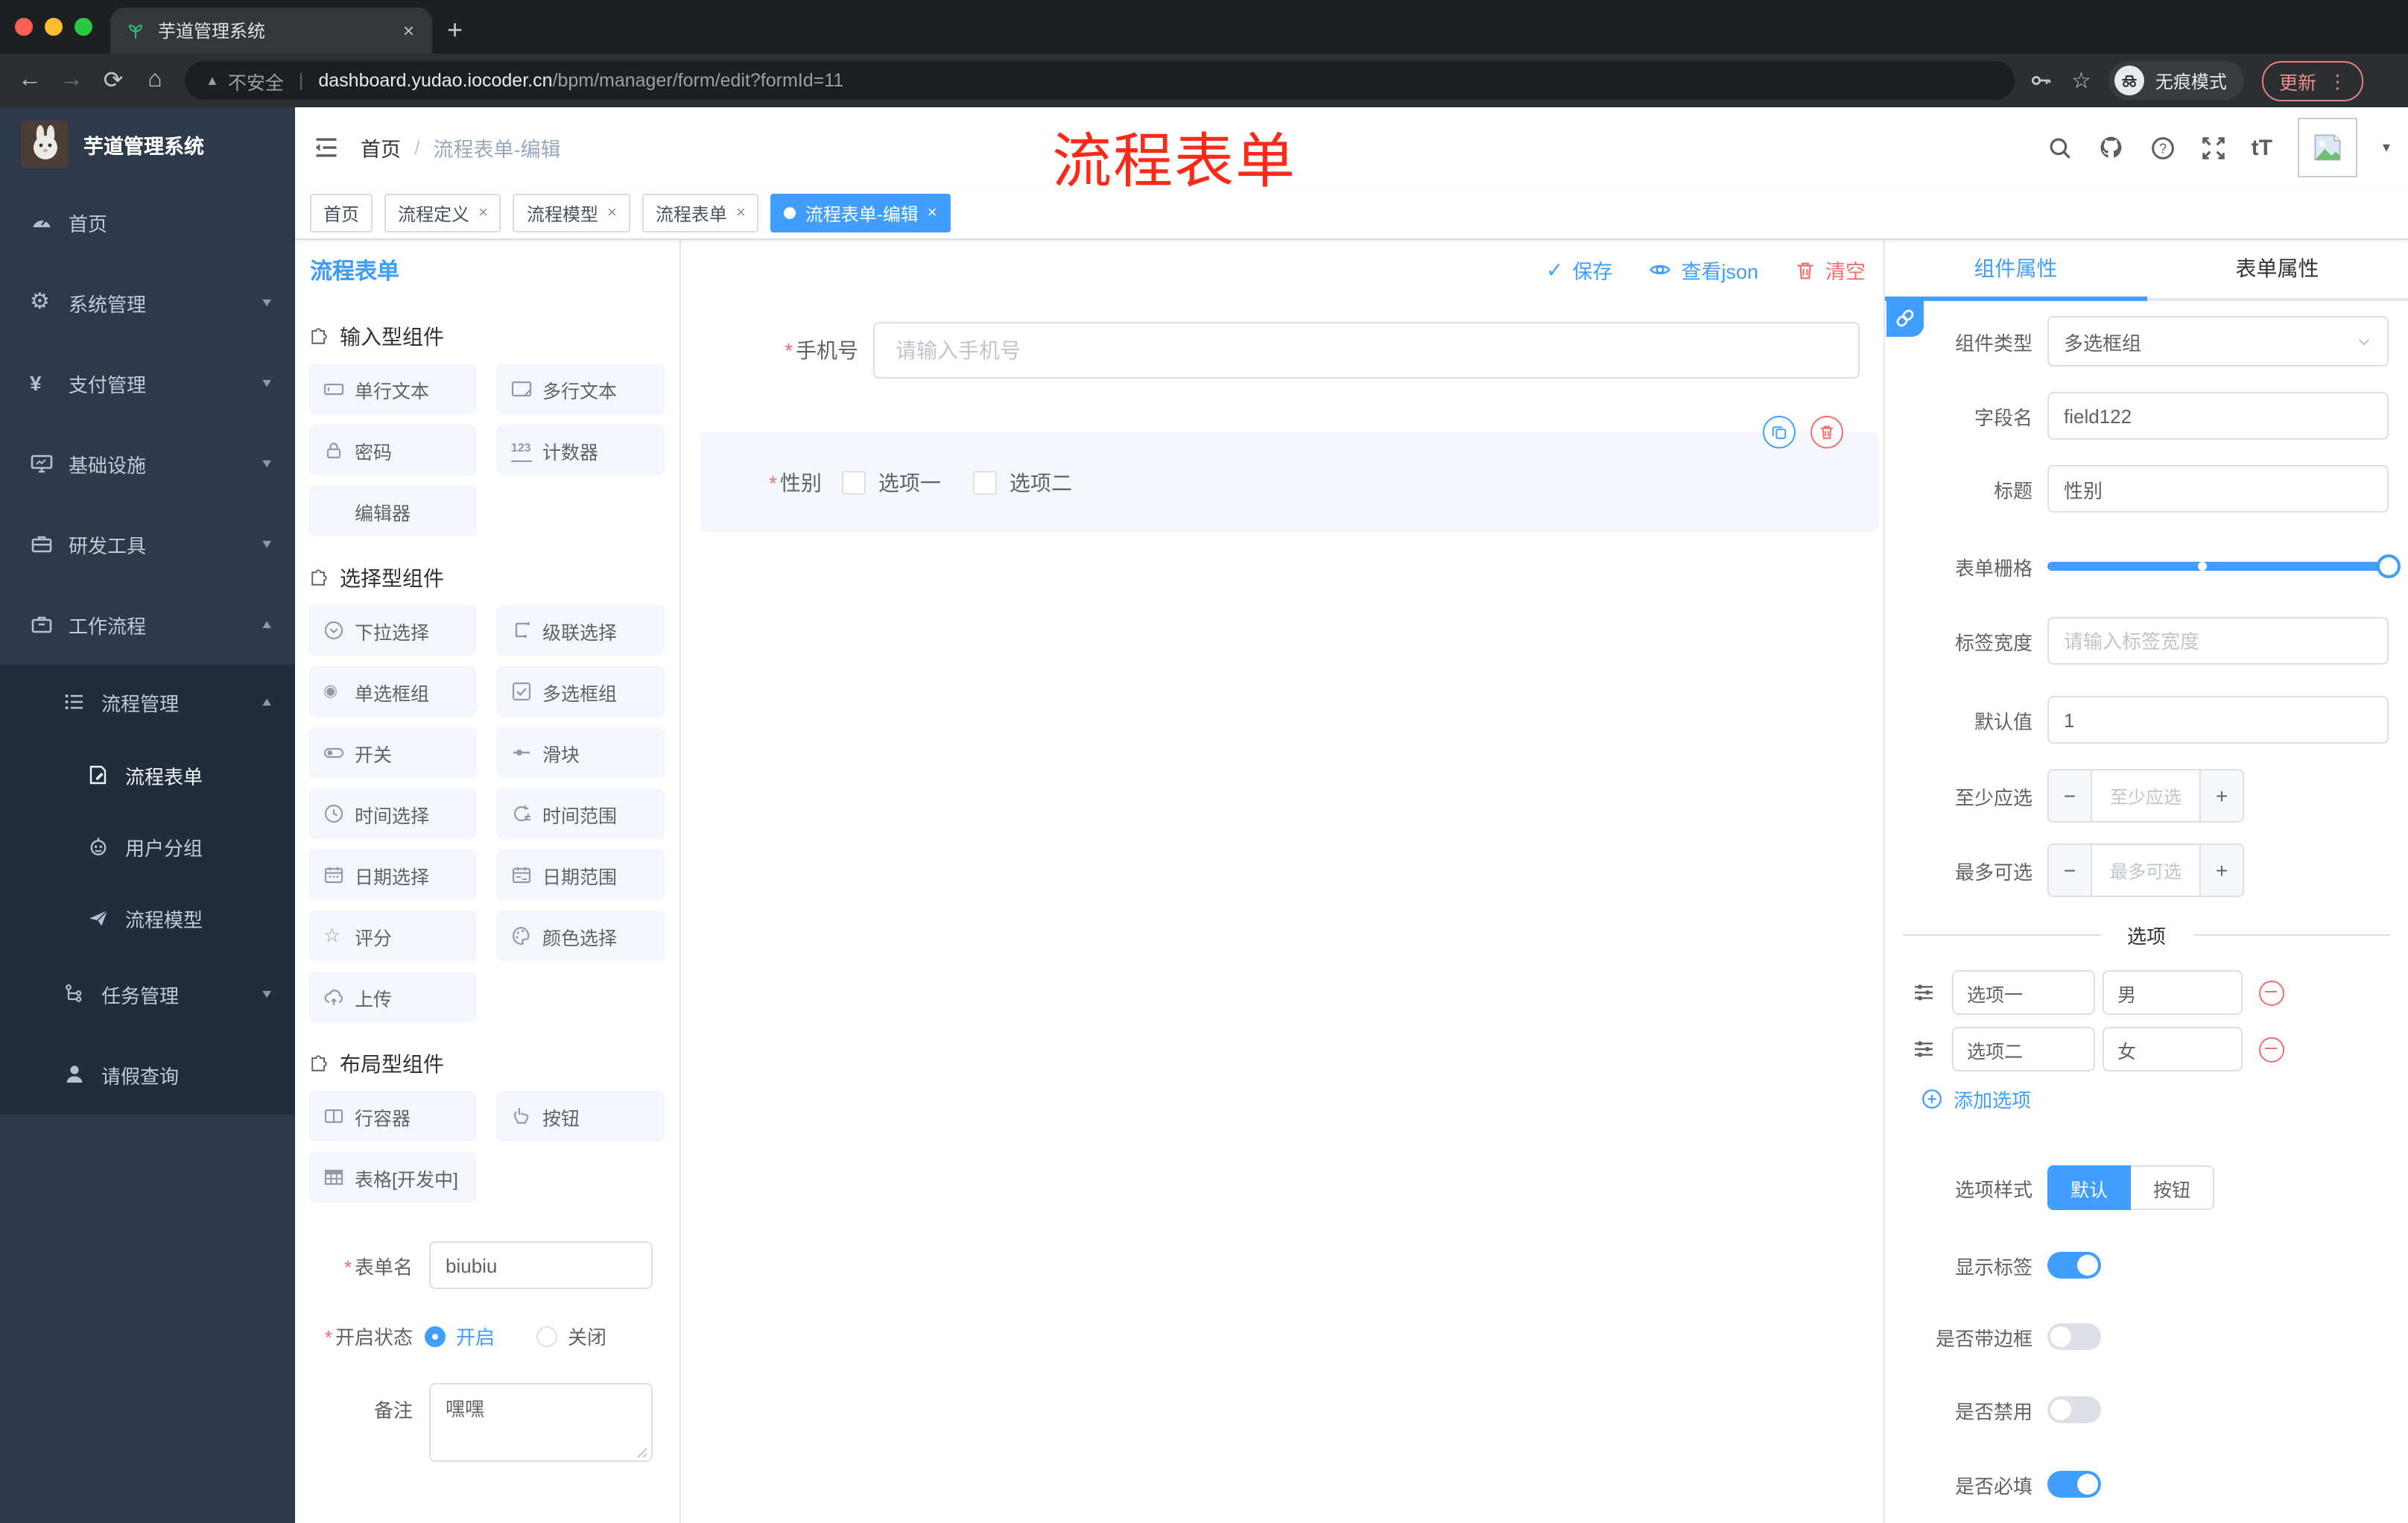  Describe the element at coordinates (2173, 992) in the screenshot. I see `option1-value-input` at that location.